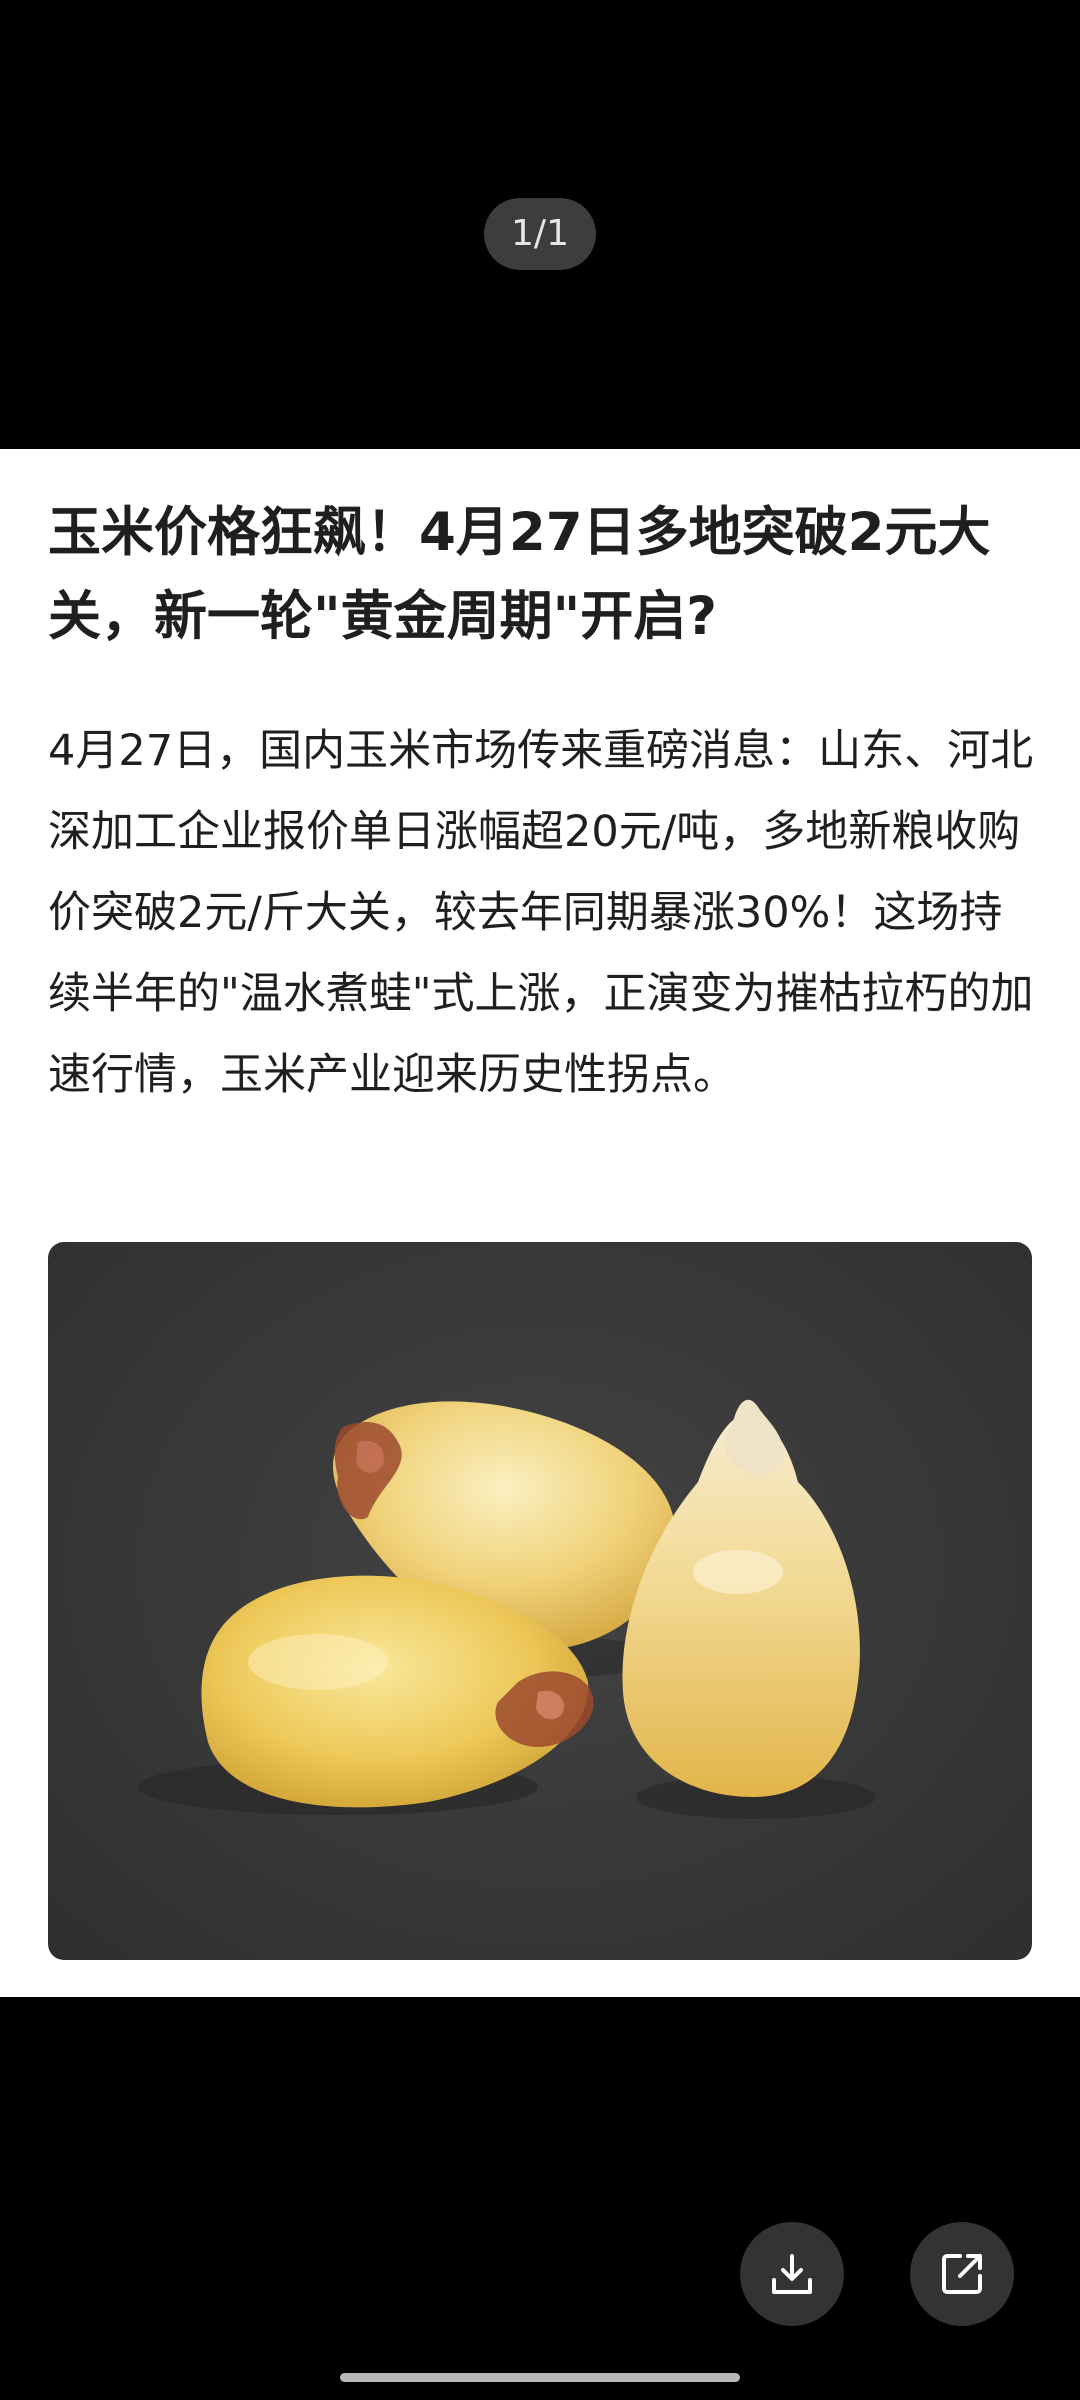  Describe the element at coordinates (540, 234) in the screenshot. I see `page-counter: 1/1` at that location.